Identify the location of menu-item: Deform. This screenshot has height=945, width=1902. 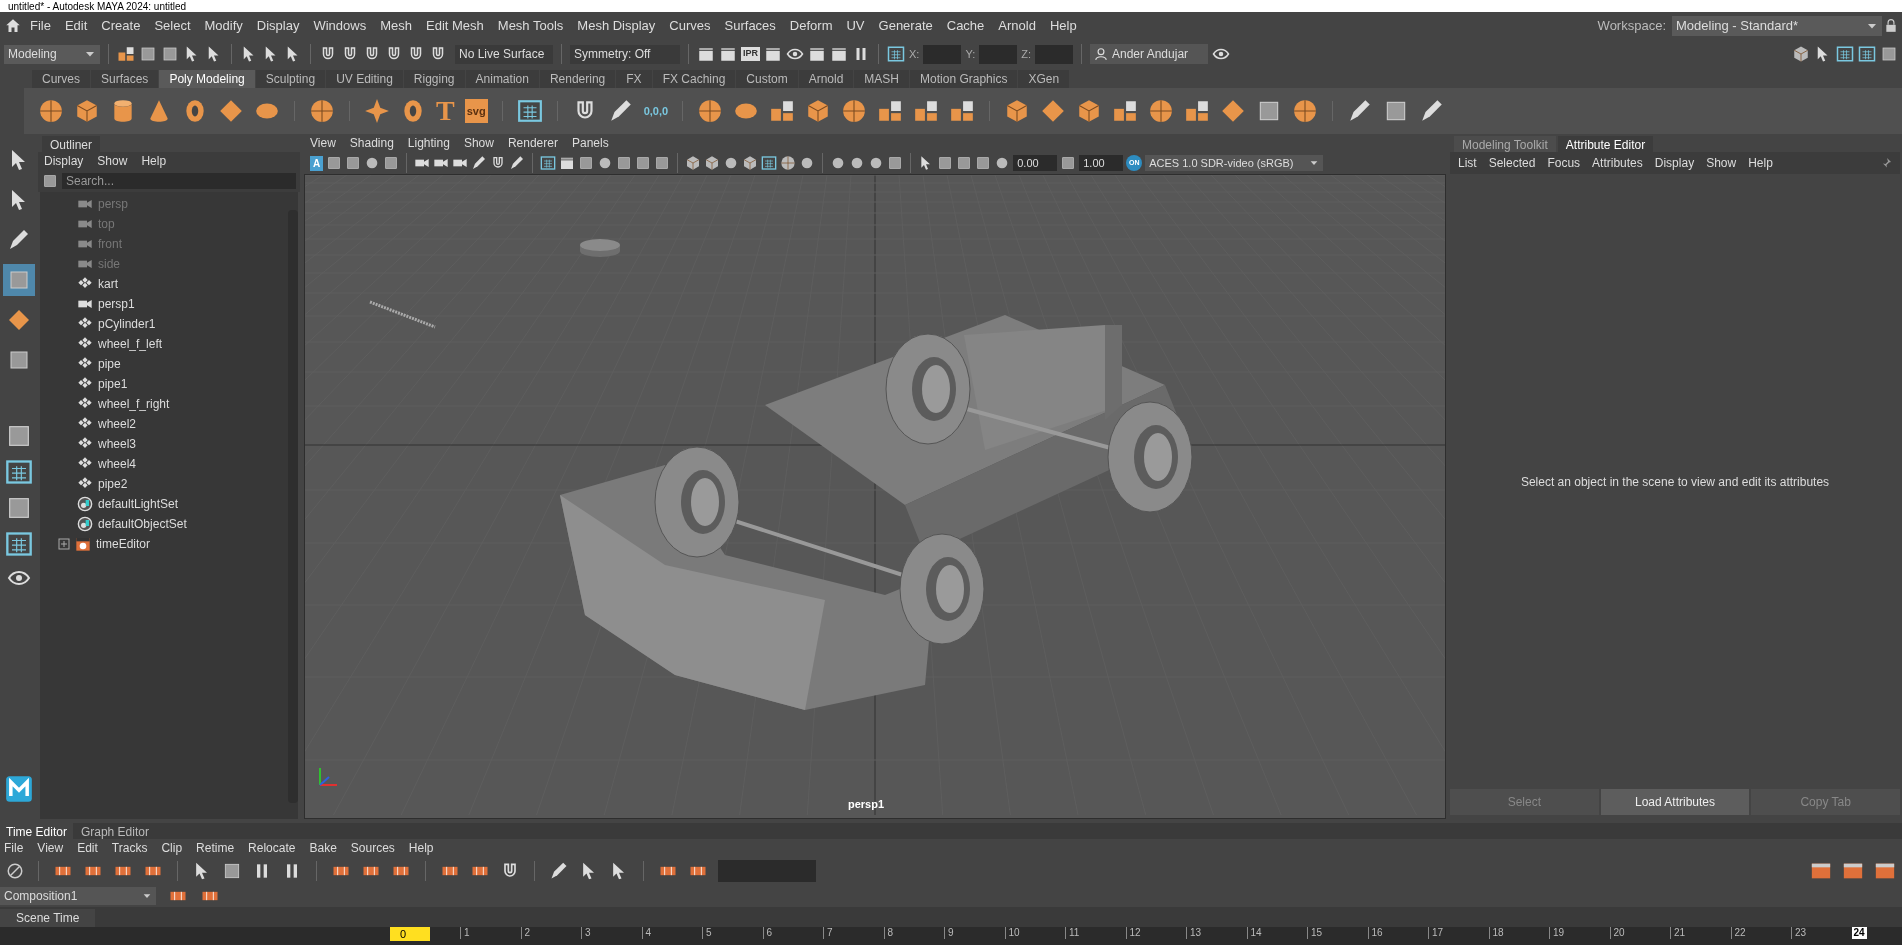
(811, 26).